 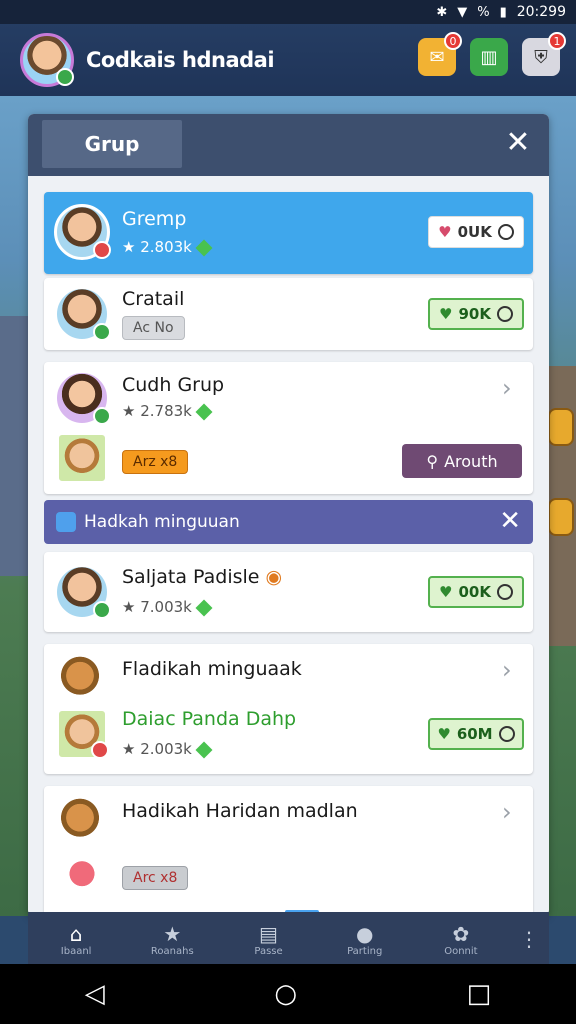 I want to click on nav-item-settings: ✿ Oonnit, so click(x=461, y=939).